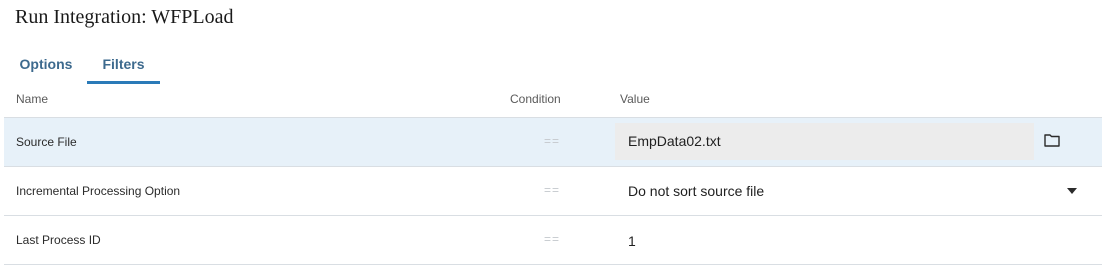  Describe the element at coordinates (98, 191) in the screenshot. I see `row-name: Incremental Processing Option` at that location.